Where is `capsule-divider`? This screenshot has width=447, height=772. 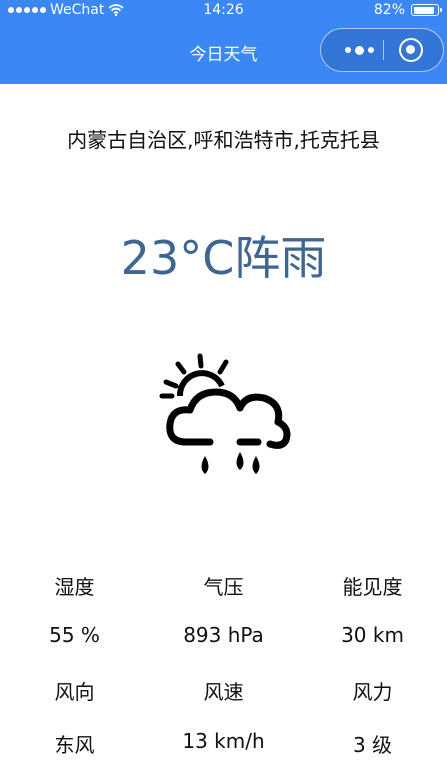 capsule-divider is located at coordinates (383, 50).